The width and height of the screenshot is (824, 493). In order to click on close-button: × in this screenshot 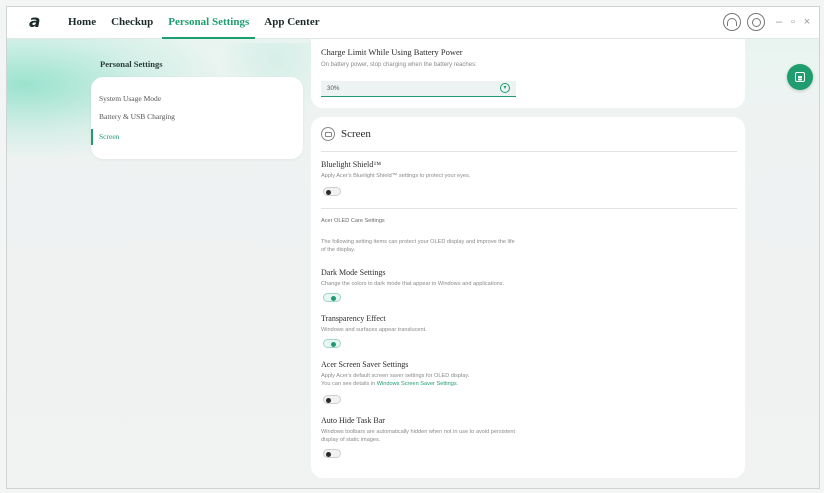, I will do `click(807, 22)`.